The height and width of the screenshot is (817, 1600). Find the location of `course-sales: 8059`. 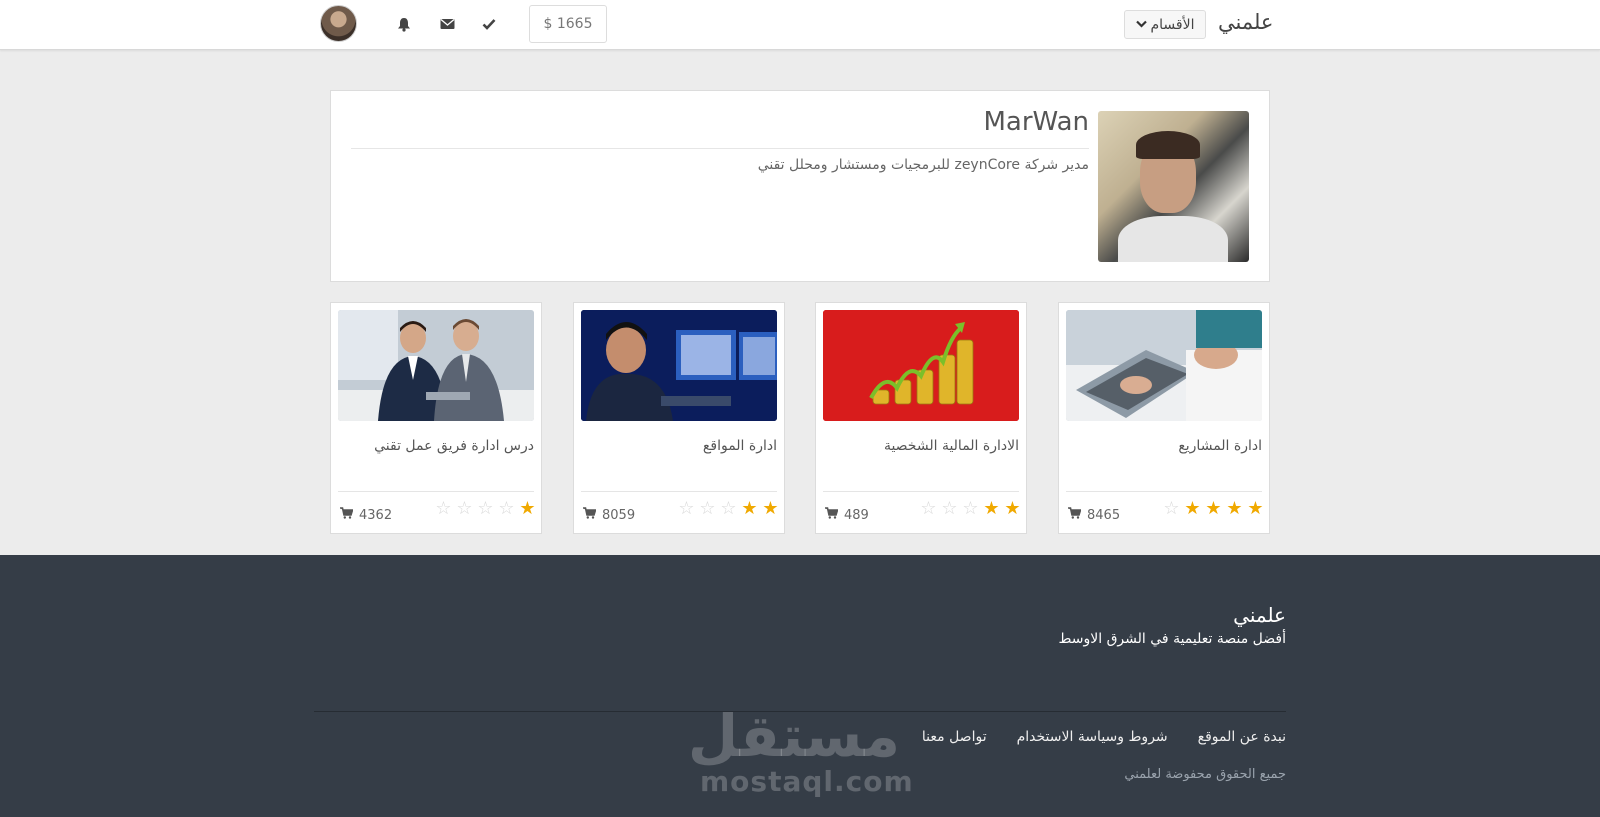

course-sales: 8059 is located at coordinates (609, 515).